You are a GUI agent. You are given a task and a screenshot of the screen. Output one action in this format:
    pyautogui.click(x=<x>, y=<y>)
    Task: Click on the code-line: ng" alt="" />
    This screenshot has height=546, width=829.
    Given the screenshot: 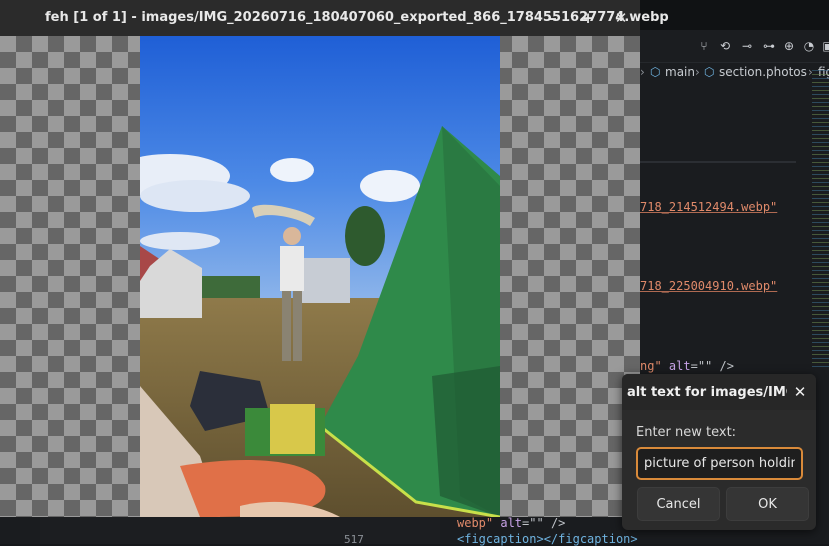 What is the action you would take?
    pyautogui.click(x=687, y=366)
    